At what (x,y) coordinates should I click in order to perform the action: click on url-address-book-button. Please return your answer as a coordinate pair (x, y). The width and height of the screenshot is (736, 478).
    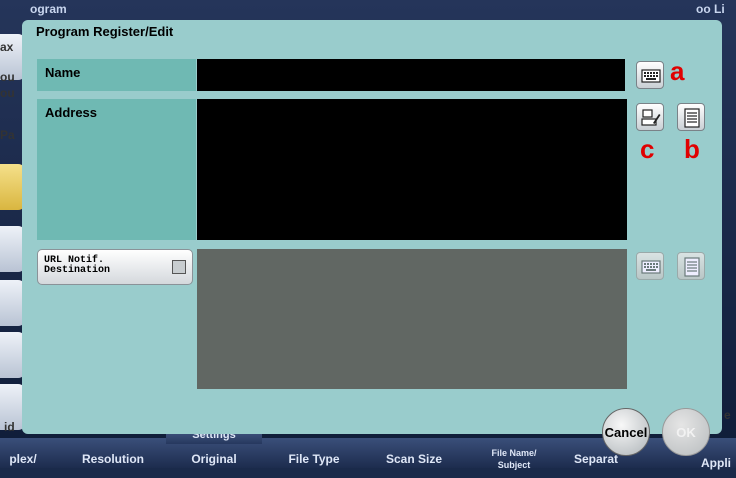
    Looking at the image, I should click on (691, 266).